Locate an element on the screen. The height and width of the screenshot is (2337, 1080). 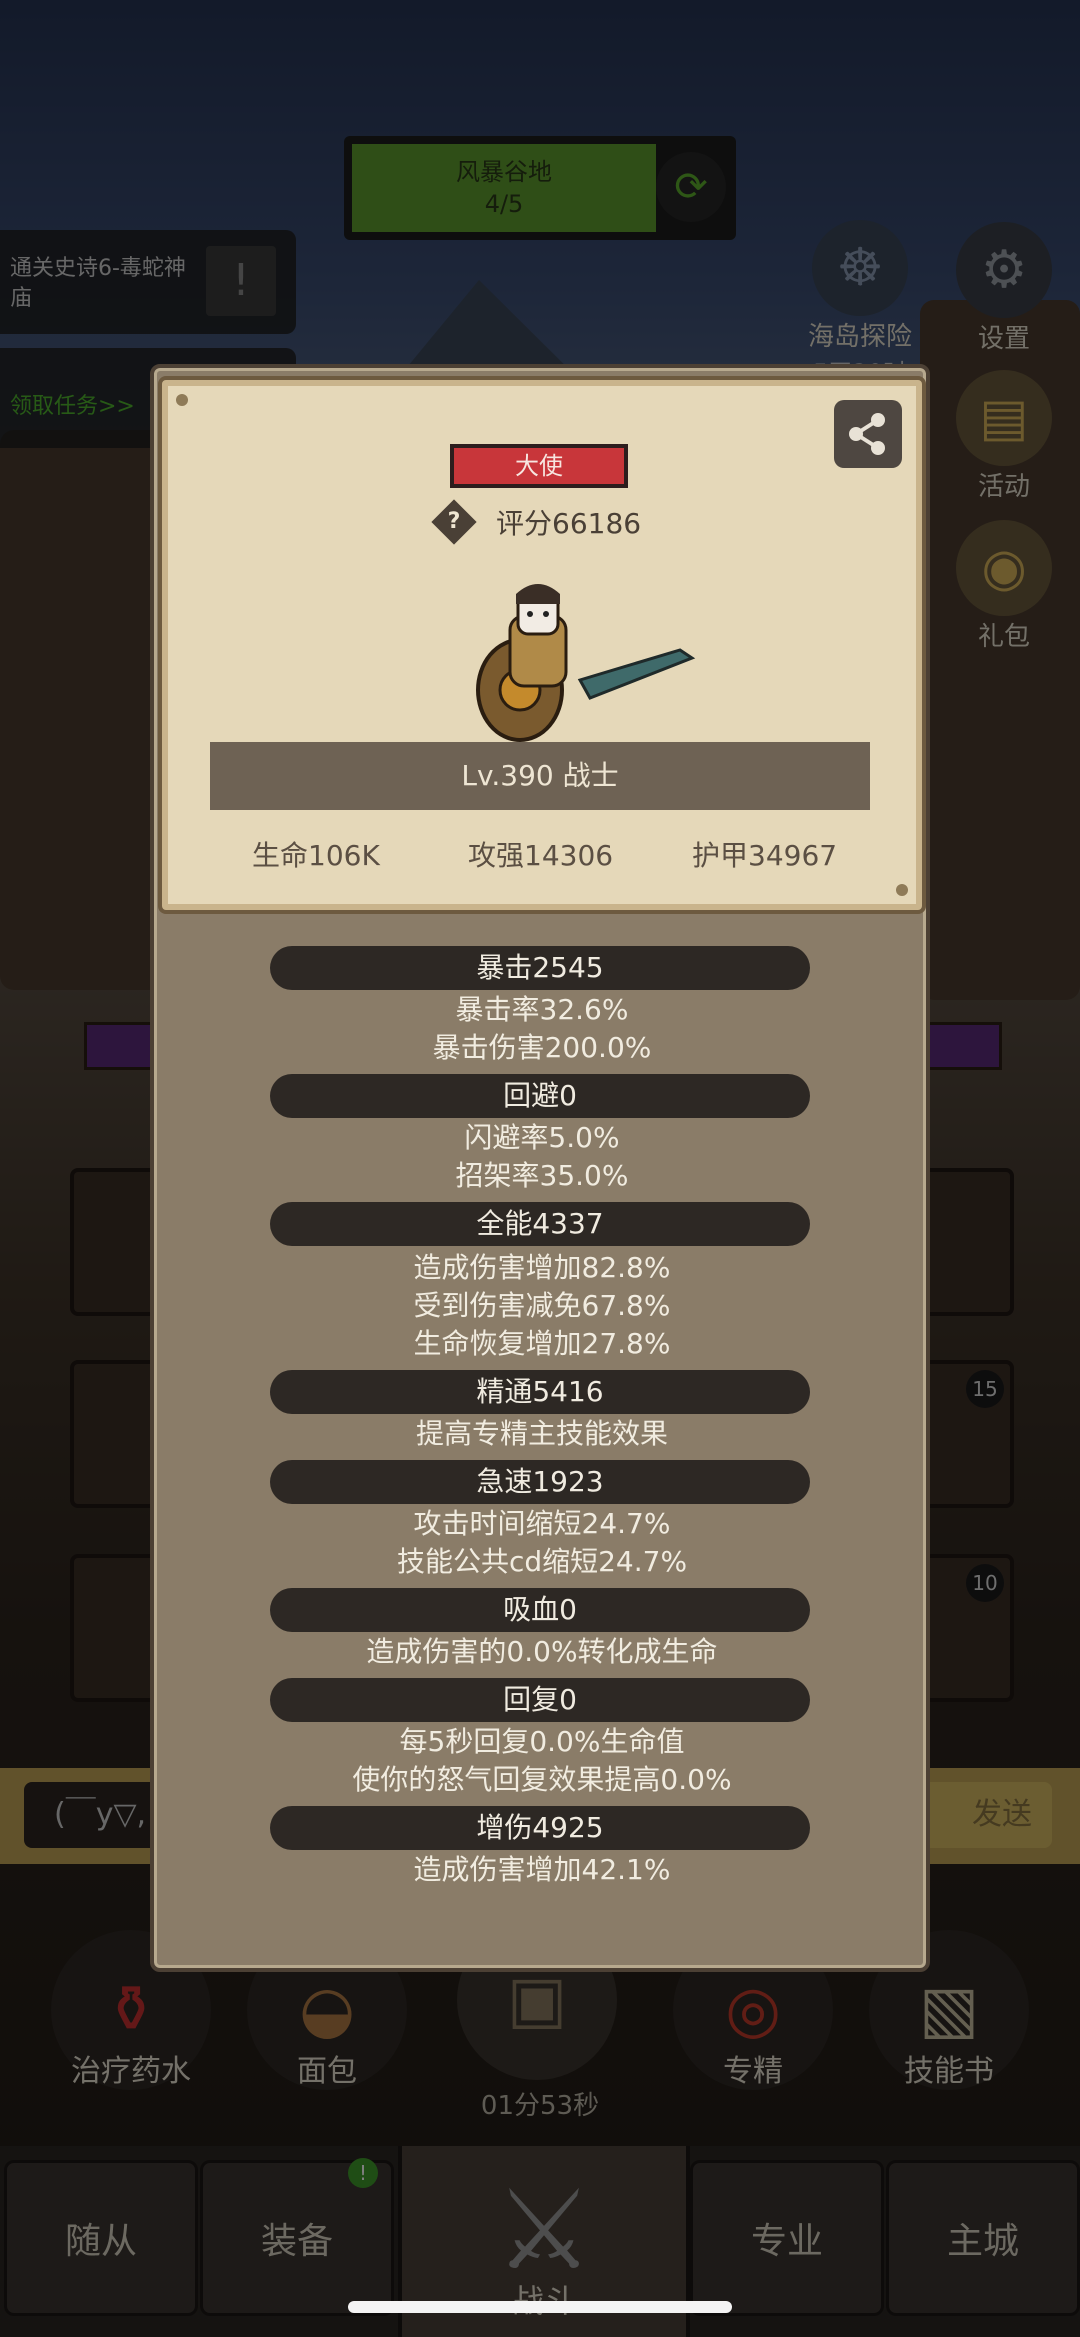
attr-haste-line: 攻击时间缩短24.7% is located at coordinates (542, 1523).